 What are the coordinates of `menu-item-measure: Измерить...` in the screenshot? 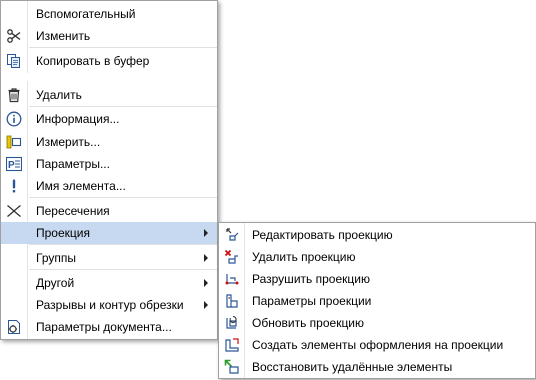 It's located at (109, 142).